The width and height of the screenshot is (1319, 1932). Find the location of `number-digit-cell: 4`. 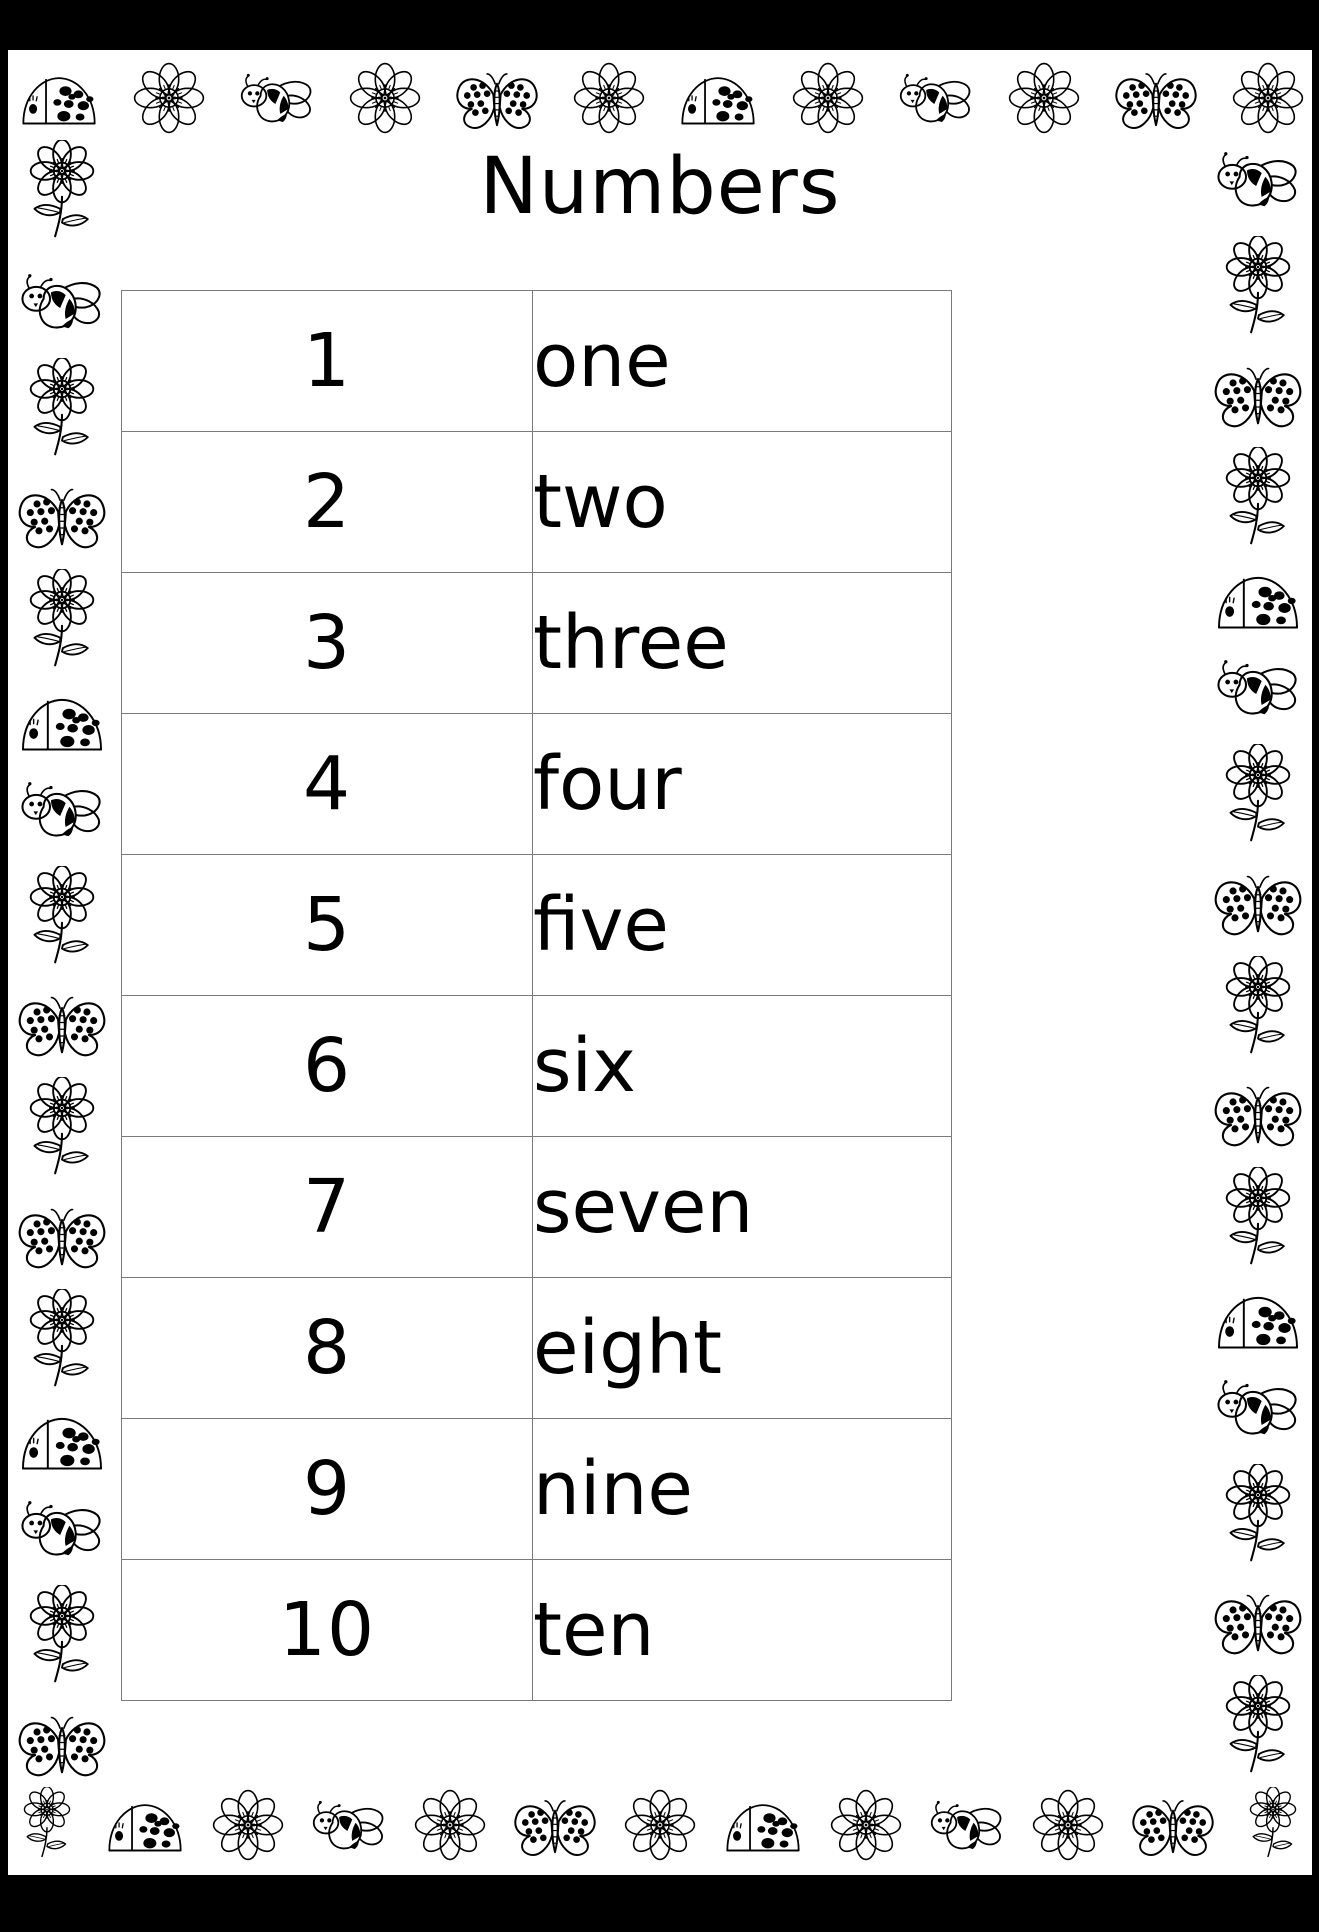

number-digit-cell: 4 is located at coordinates (327, 784).